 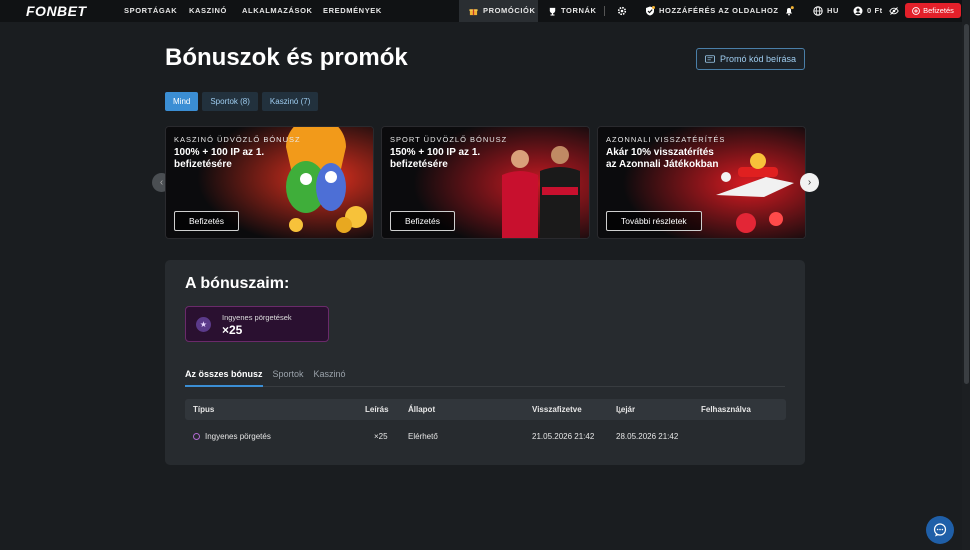 What do you see at coordinates (237, 283) in the screenshot?
I see `my-bonuses-title: A bónuszaim:` at bounding box center [237, 283].